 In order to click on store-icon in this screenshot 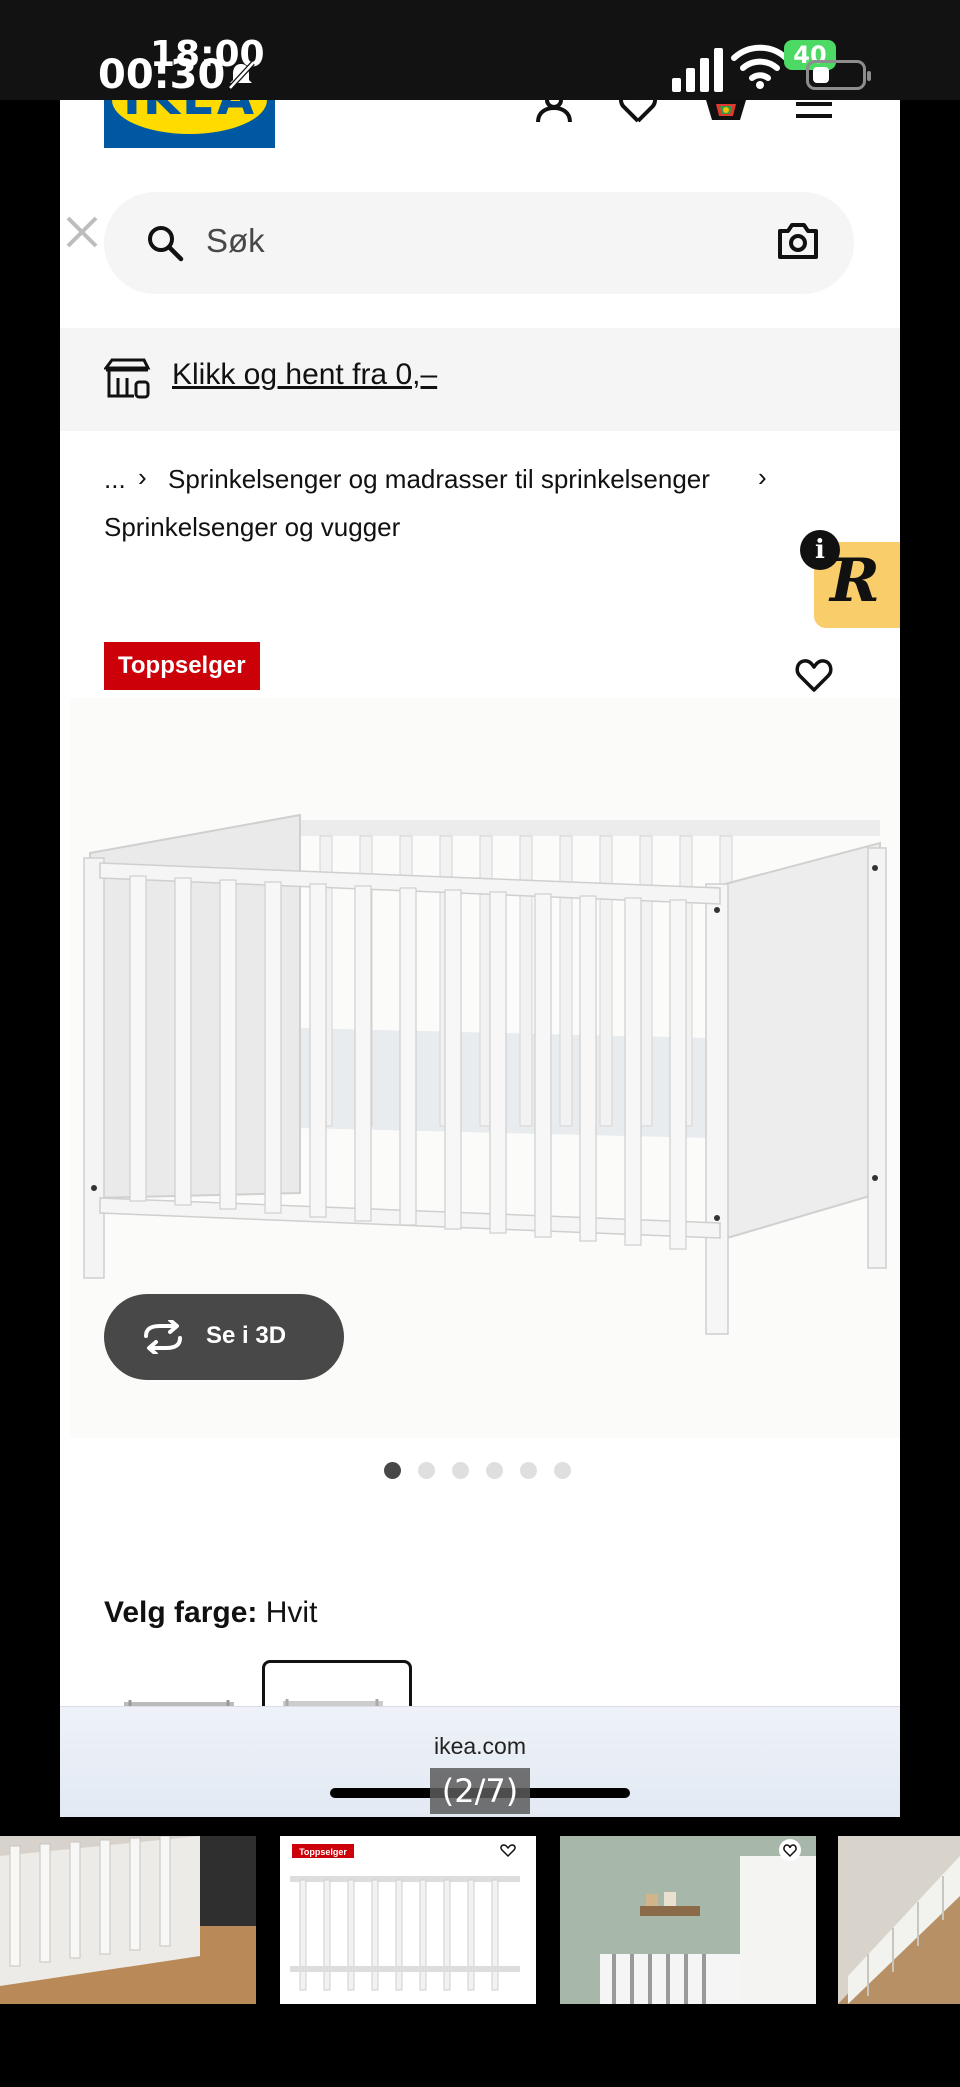, I will do `click(127, 378)`.